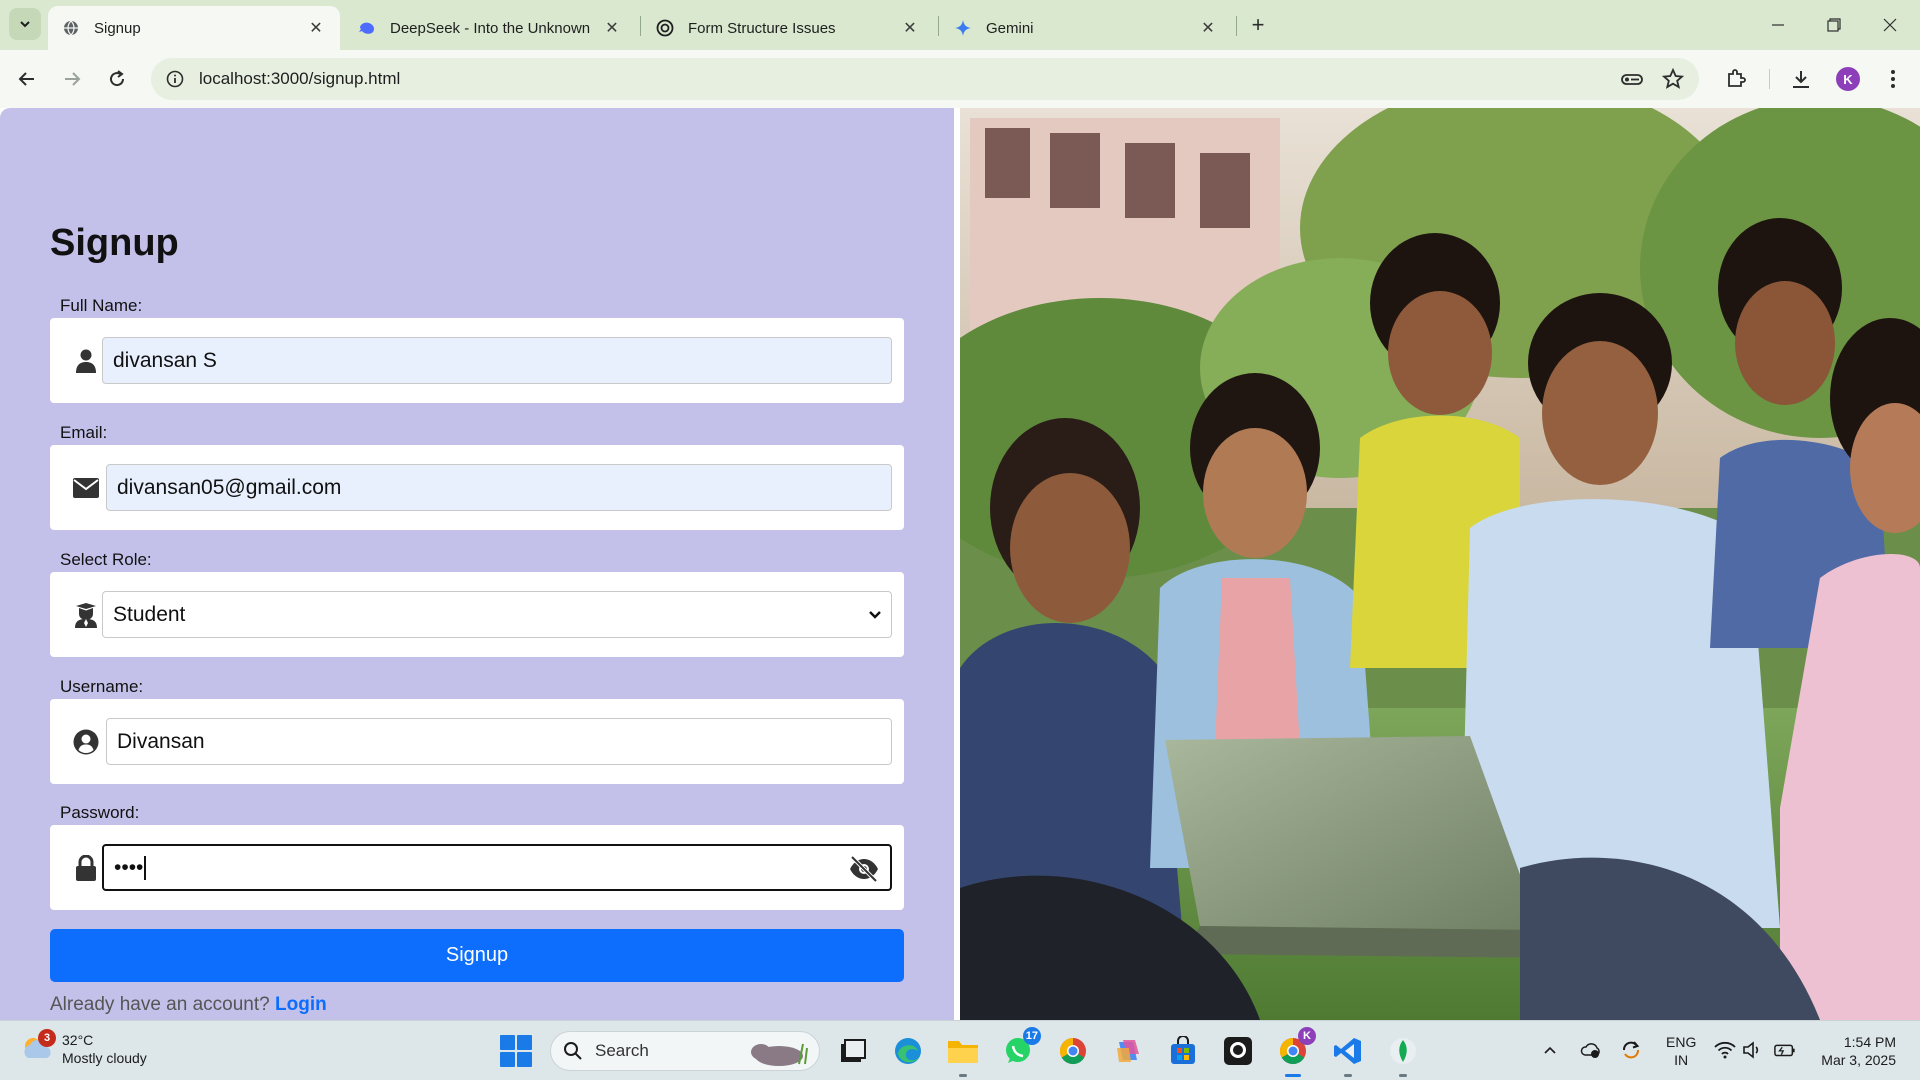  I want to click on start-button, so click(516, 1051).